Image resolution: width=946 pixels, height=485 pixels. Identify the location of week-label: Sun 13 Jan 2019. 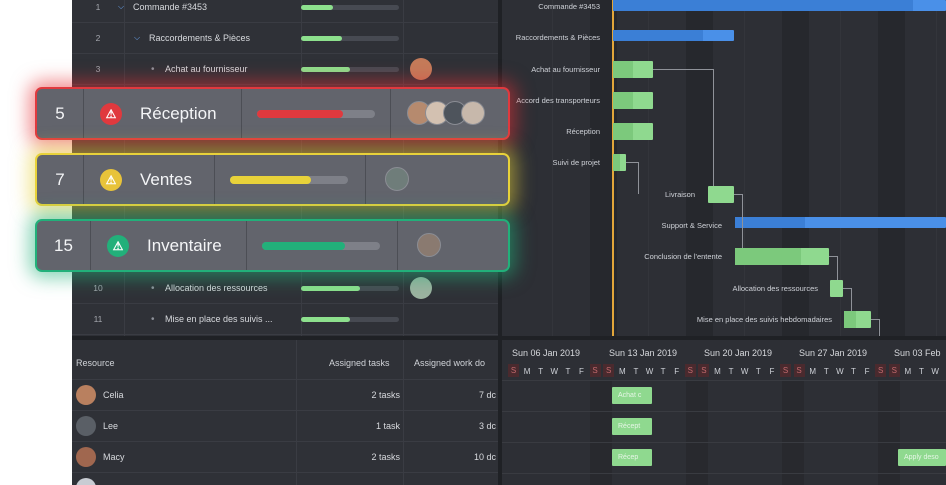
(643, 353).